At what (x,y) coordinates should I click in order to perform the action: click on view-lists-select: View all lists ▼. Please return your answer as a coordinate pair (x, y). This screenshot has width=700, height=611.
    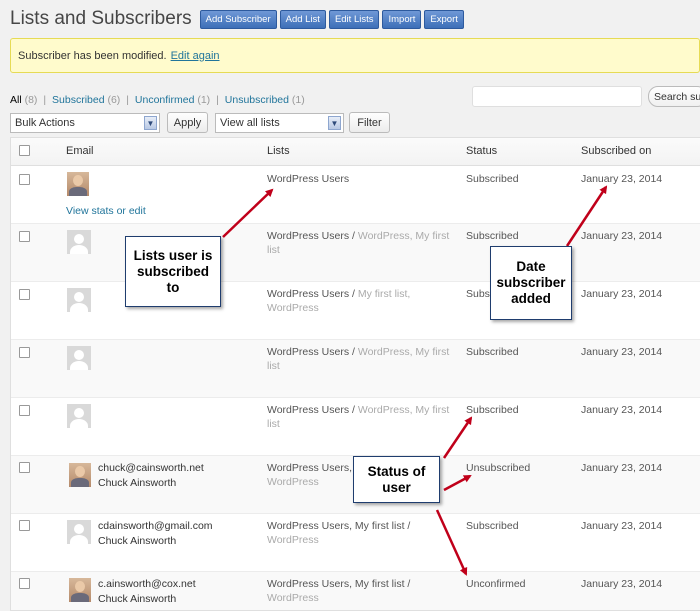
    Looking at the image, I should click on (279, 123).